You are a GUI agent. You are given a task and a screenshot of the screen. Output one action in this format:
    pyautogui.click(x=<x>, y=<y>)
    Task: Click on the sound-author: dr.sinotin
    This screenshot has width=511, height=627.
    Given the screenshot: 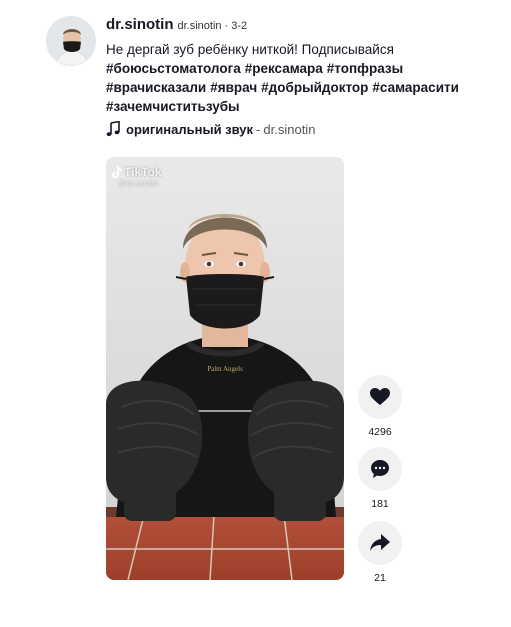 What is the action you would take?
    pyautogui.click(x=289, y=129)
    